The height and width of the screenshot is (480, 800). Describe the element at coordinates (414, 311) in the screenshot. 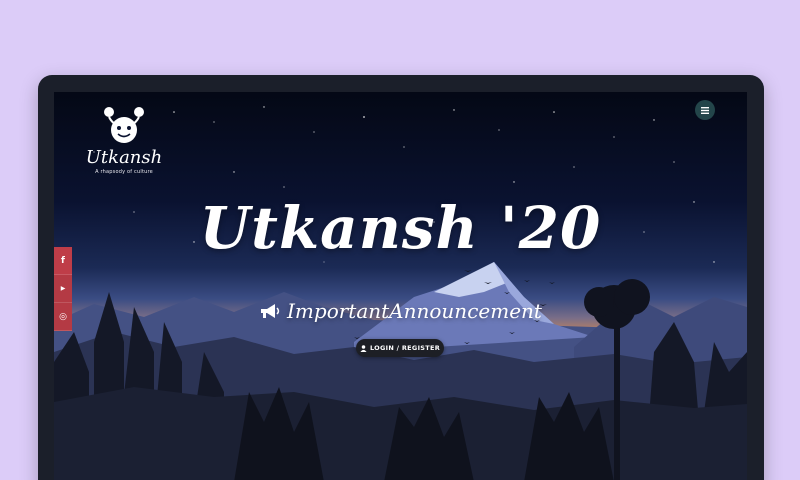

I see `announcement-text: ImportantAnnouncement` at that location.